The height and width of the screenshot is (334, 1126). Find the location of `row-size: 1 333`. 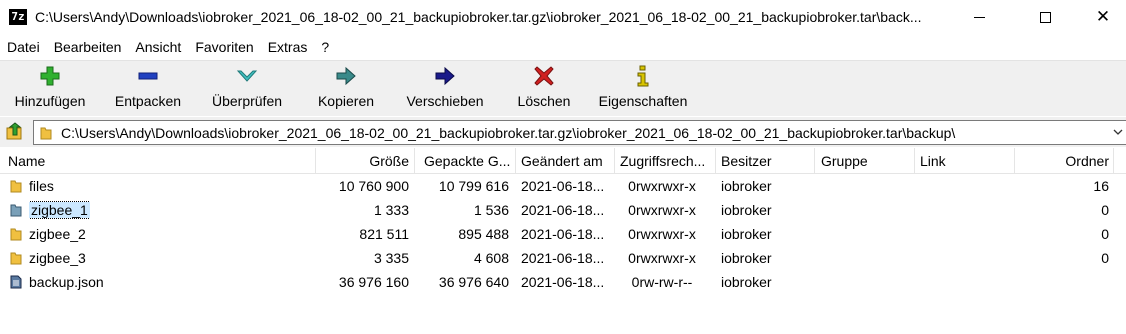

row-size: 1 333 is located at coordinates (391, 210).